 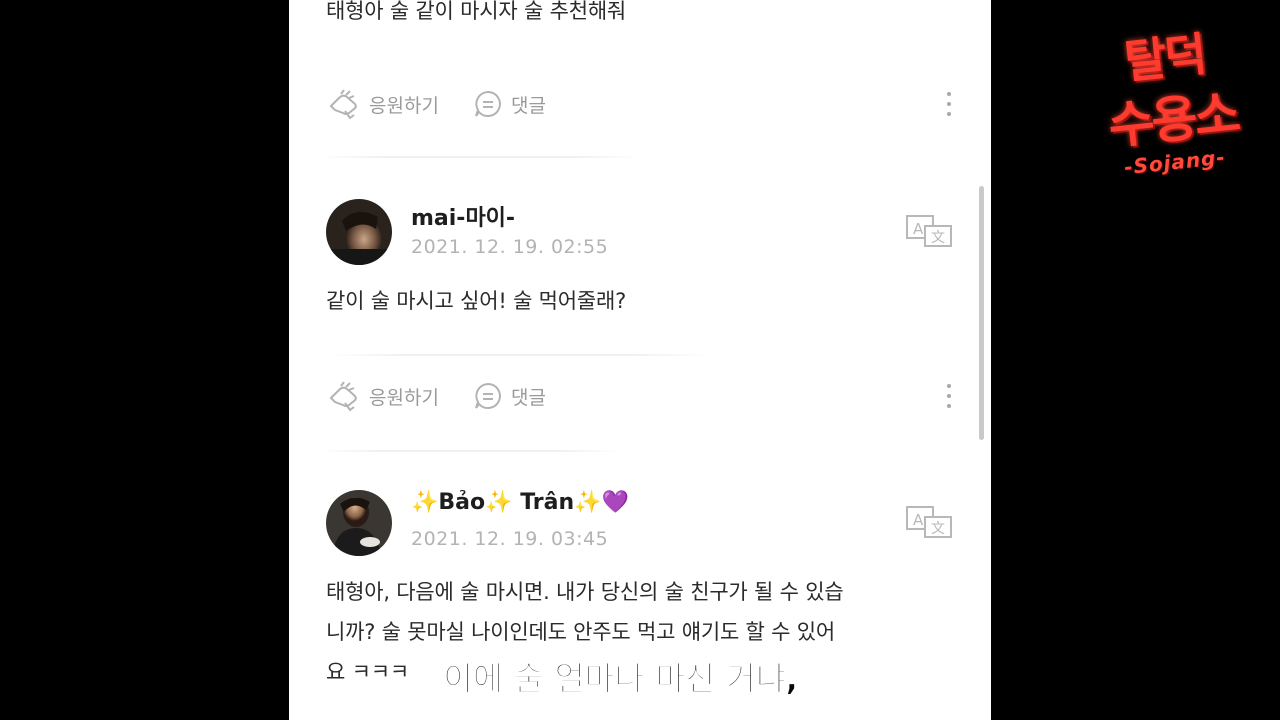 What do you see at coordinates (510, 539) in the screenshot?
I see `timestamp: 2021. 12. 19. 03:45` at bounding box center [510, 539].